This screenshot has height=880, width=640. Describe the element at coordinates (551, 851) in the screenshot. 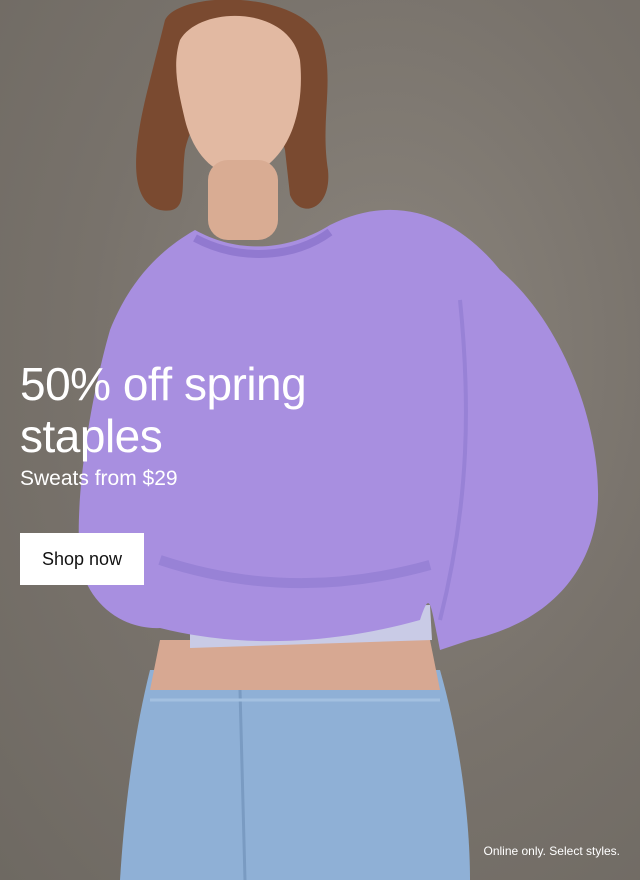

I see `promo-disclaimer: Online only. Select styles.` at that location.